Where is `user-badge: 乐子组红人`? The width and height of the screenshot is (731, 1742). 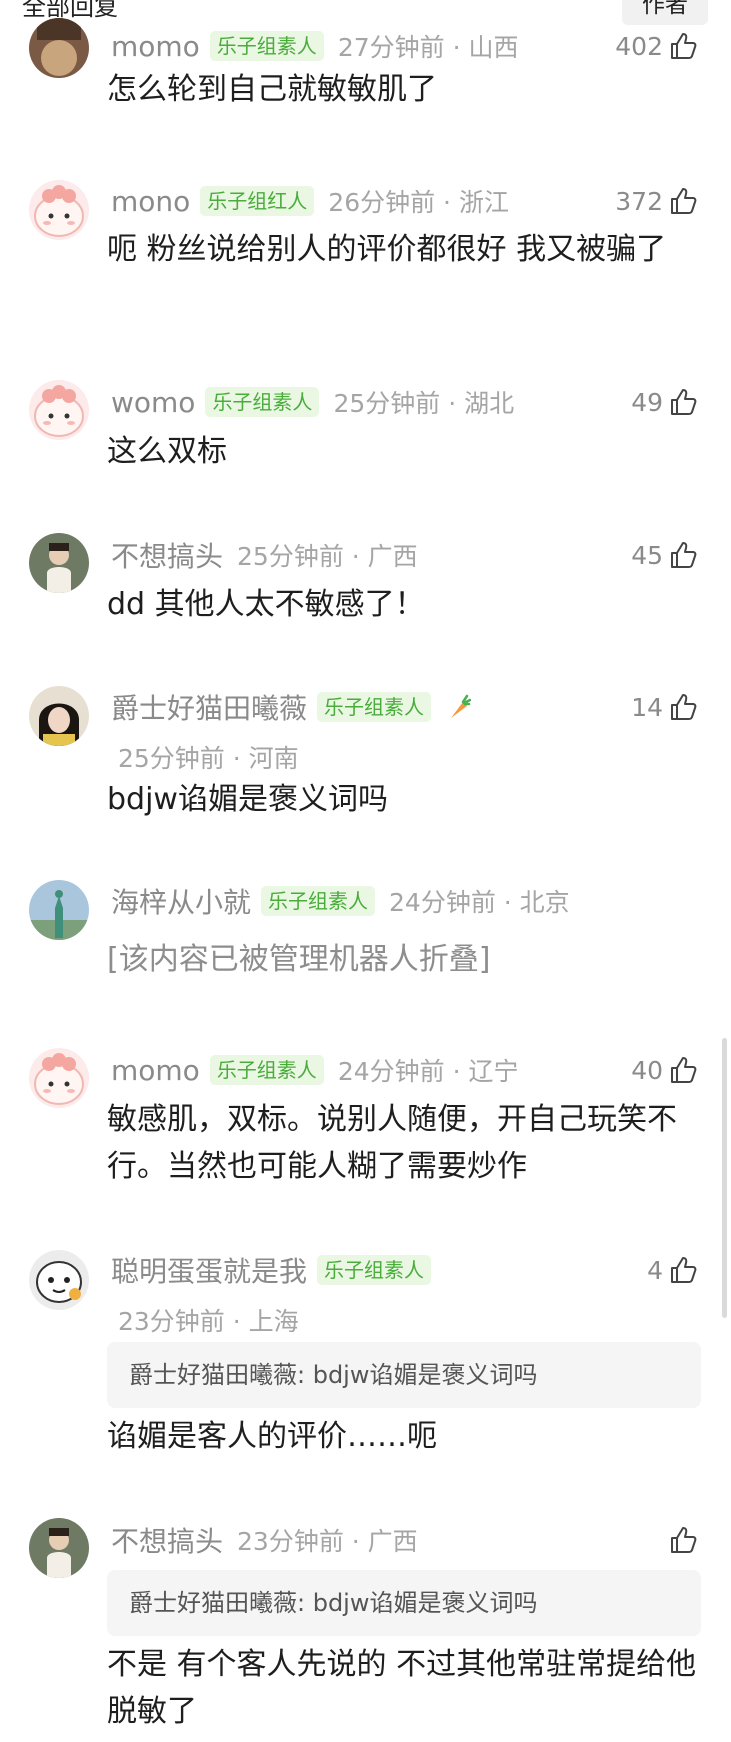
user-badge: 乐子组红人 is located at coordinates (257, 201).